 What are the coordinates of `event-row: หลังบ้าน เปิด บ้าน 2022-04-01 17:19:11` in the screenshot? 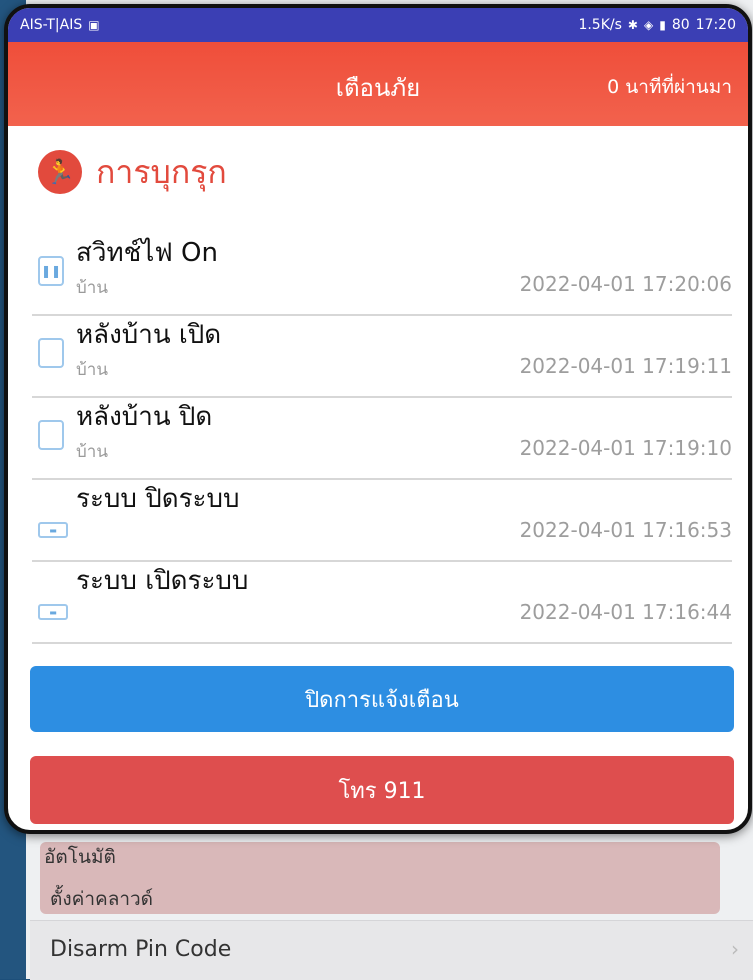 It's located at (382, 357).